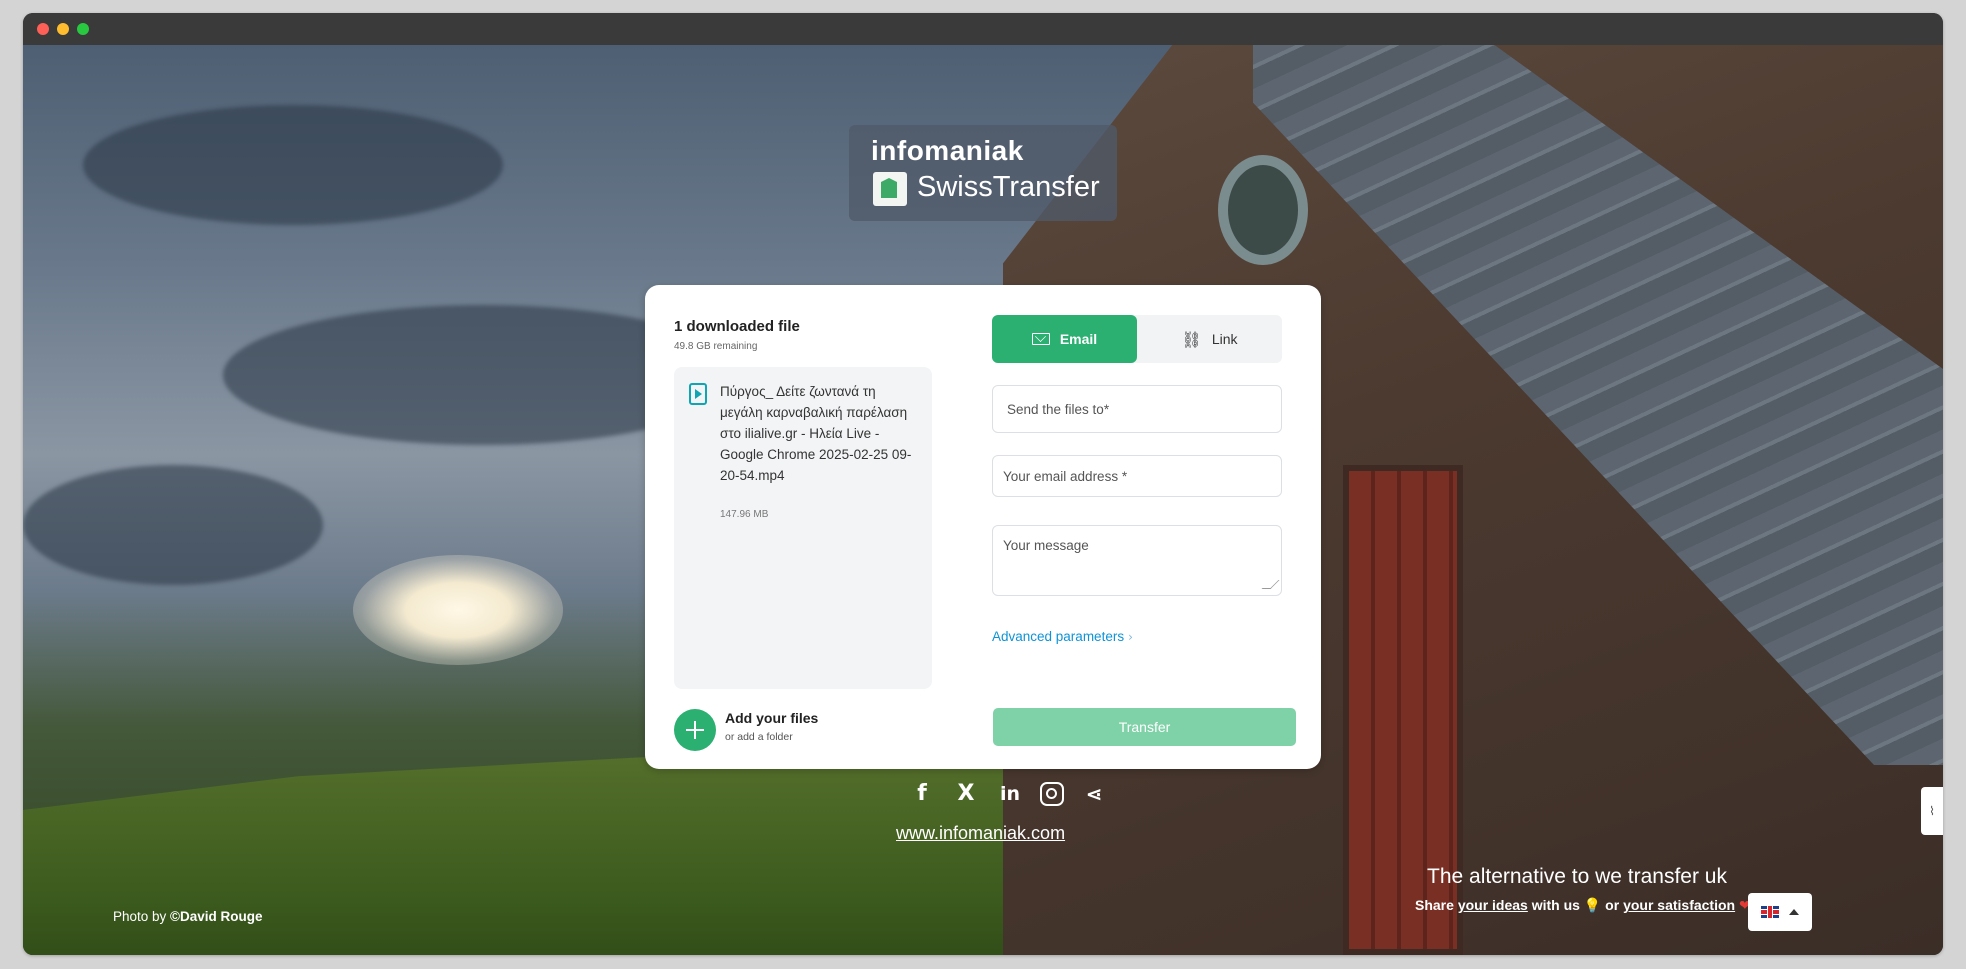 The width and height of the screenshot is (1966, 969). What do you see at coordinates (1592, 906) in the screenshot?
I see `lightbulb-icon: 💡` at bounding box center [1592, 906].